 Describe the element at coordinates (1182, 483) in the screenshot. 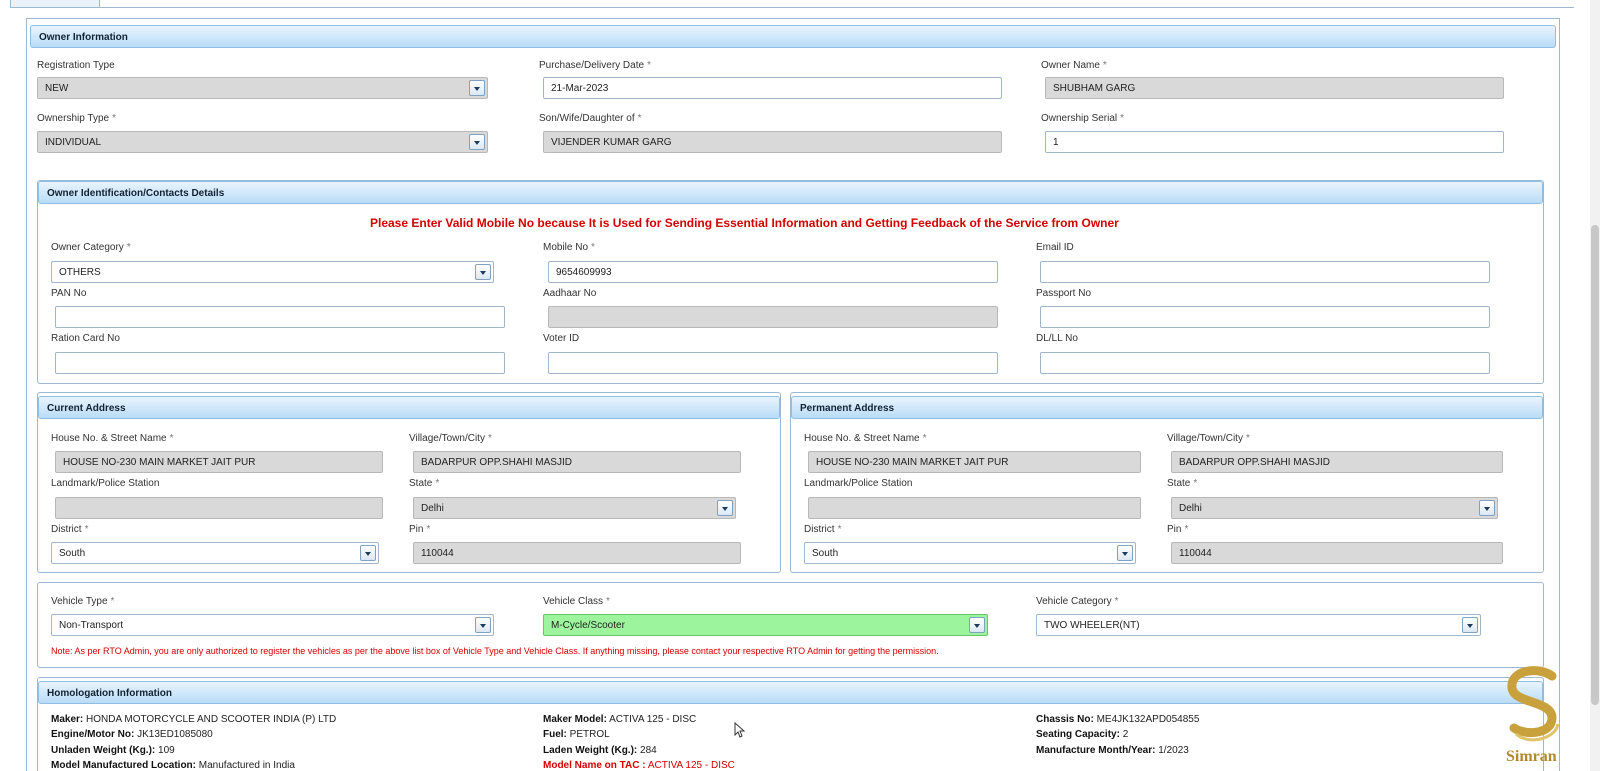

I see `permanent-state-label: State *` at that location.